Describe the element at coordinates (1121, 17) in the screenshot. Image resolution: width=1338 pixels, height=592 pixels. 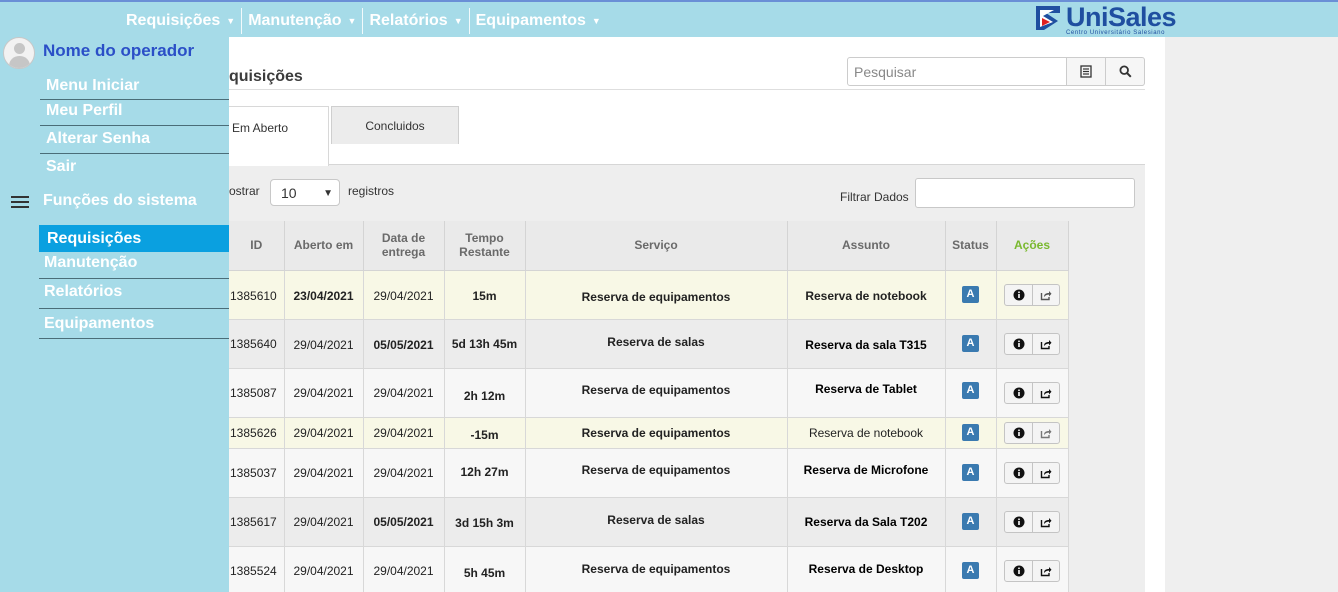
I see `logo-name: UniSales` at that location.